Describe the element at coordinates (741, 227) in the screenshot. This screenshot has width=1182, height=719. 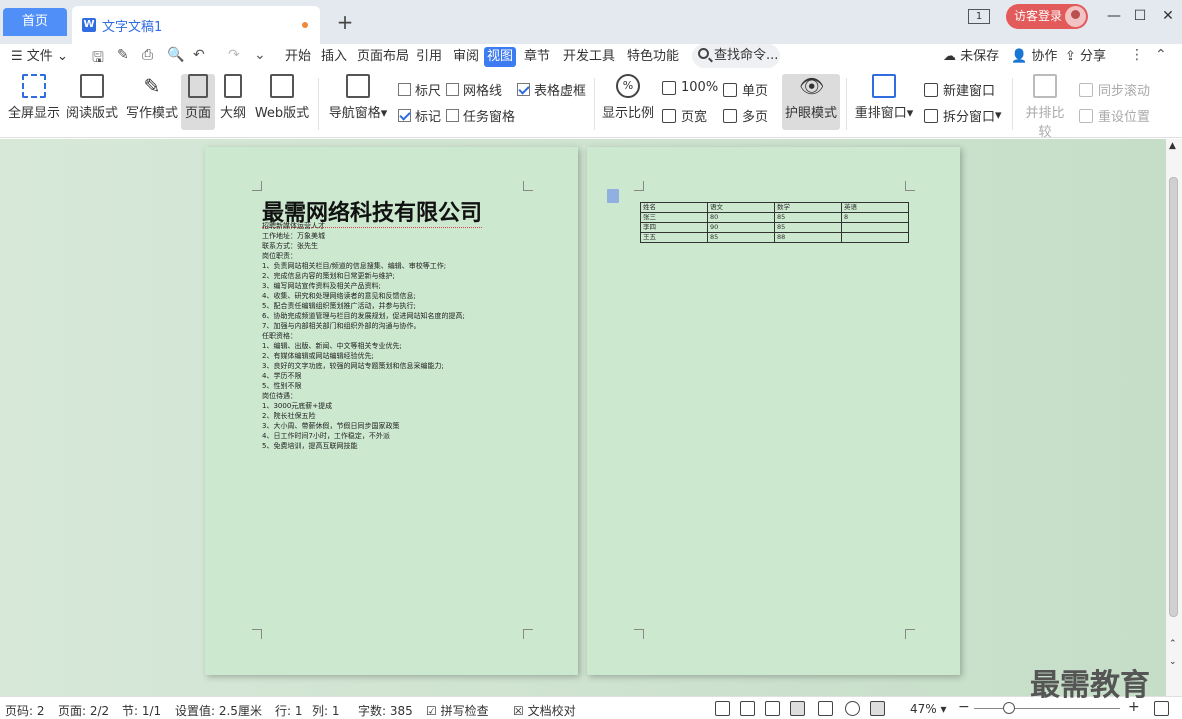
I see `table-cell: 90` at that location.